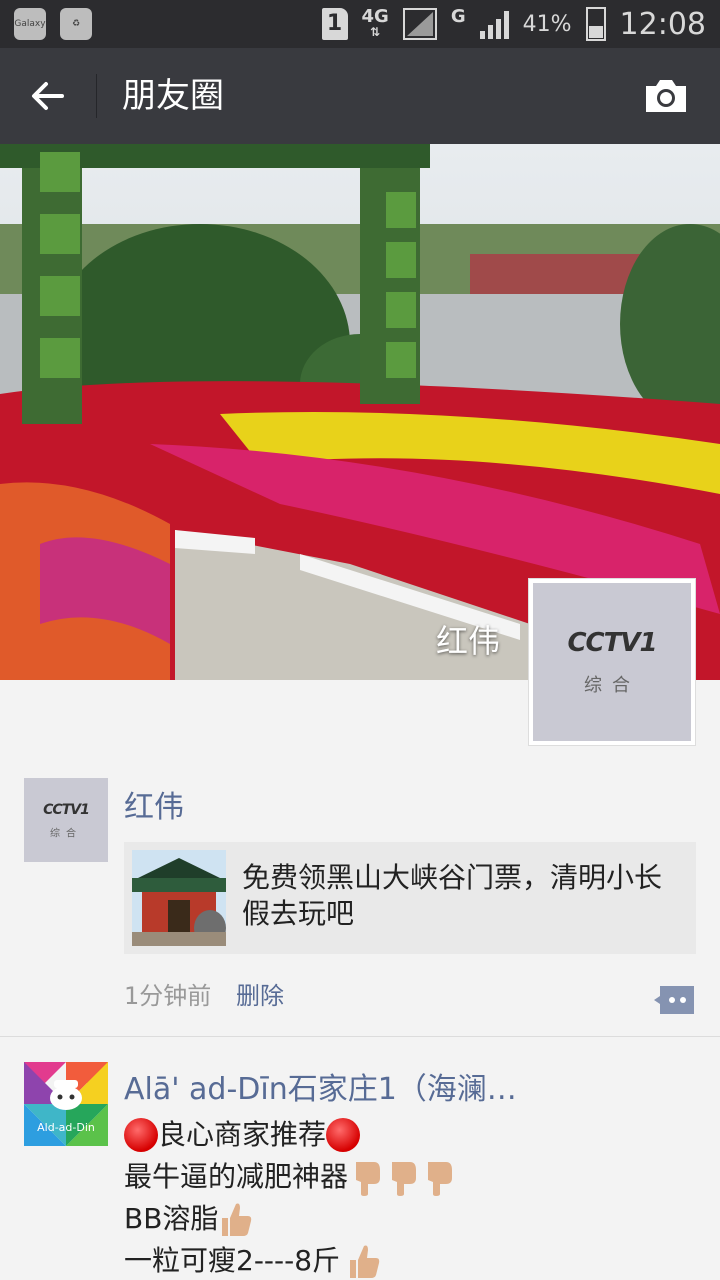 This screenshot has width=720, height=1280. I want to click on post-body: 良心商家推荐 最牛逼的减肥神器 BB溶脂 一粒可瘦2----8斤, so click(290, 1197).